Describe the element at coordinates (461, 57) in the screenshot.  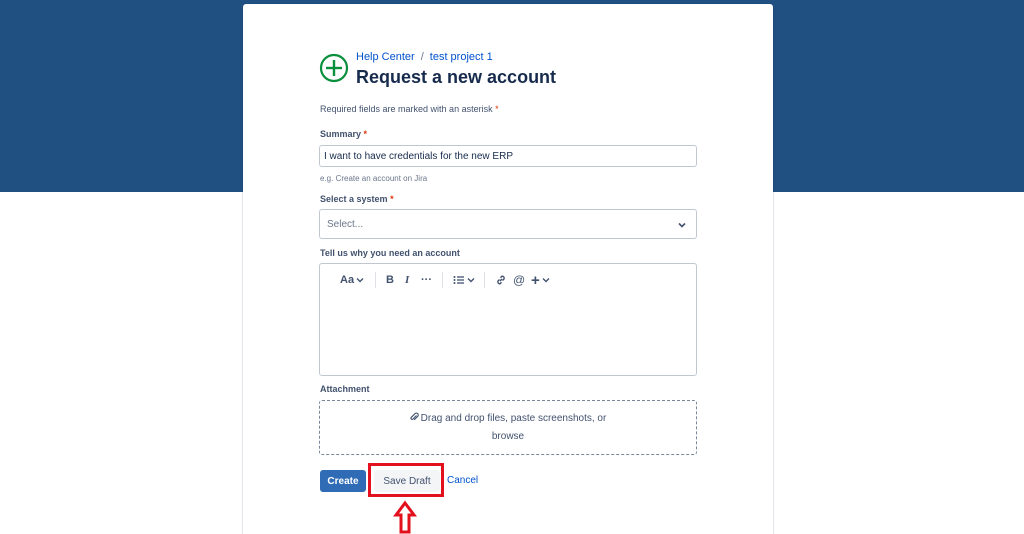
I see `breadcrumb-project: test project 1` at that location.